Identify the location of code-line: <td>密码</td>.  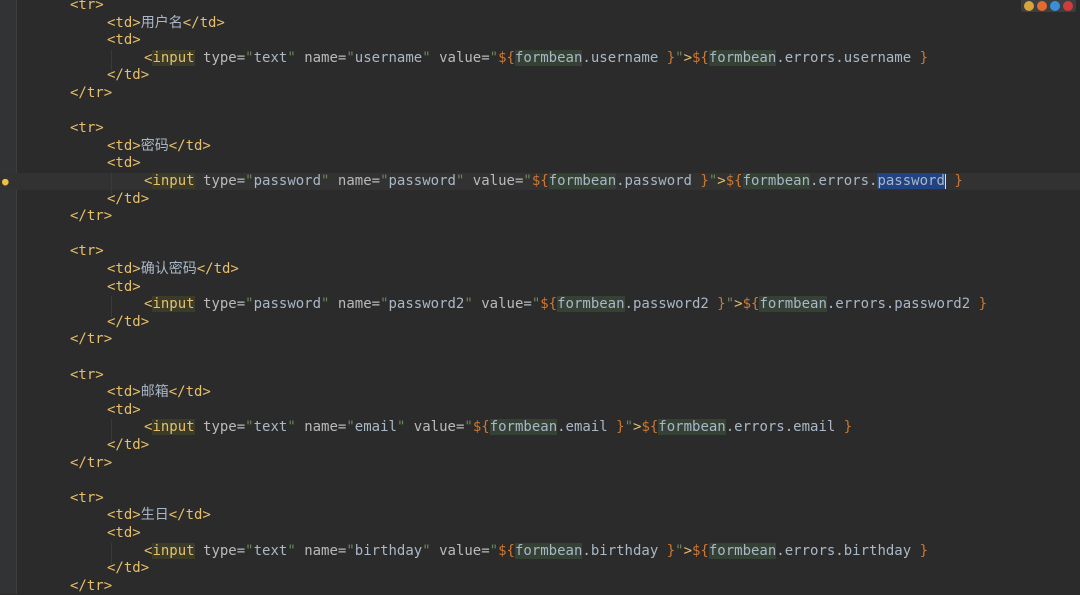
(540, 146).